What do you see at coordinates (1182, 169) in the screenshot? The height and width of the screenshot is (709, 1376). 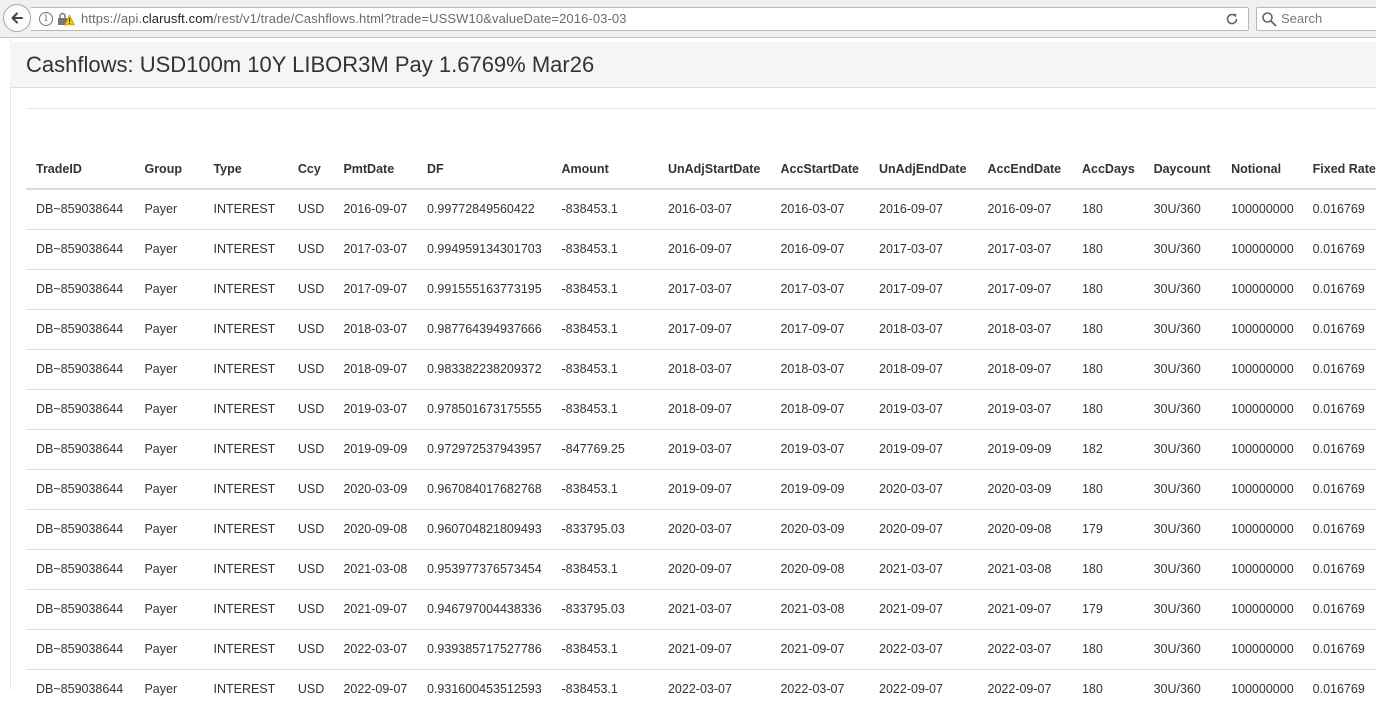 I see `column-header: Daycount` at bounding box center [1182, 169].